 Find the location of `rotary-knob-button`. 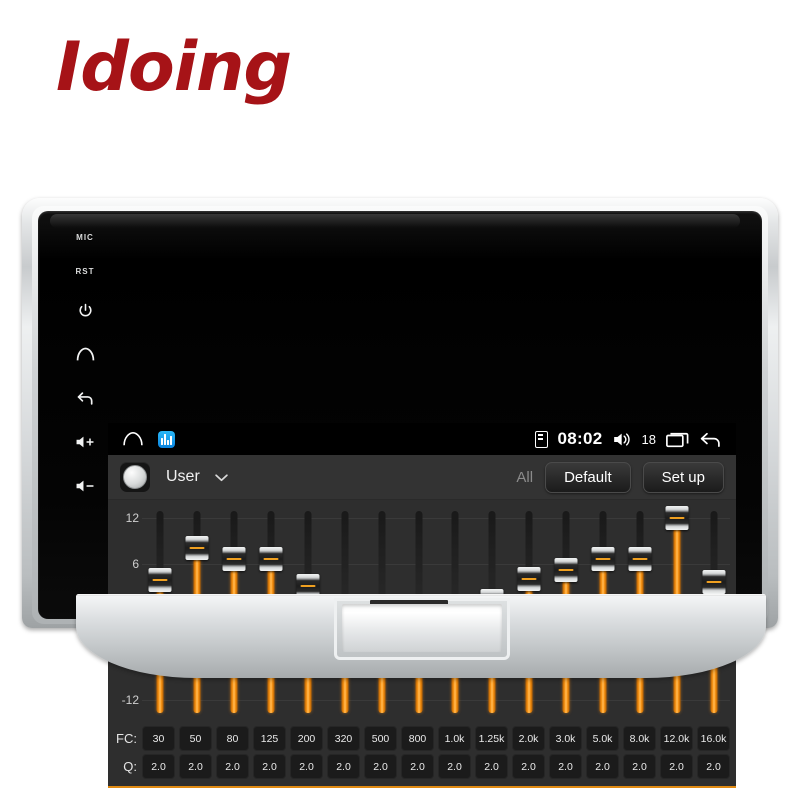

rotary-knob-button is located at coordinates (135, 477).